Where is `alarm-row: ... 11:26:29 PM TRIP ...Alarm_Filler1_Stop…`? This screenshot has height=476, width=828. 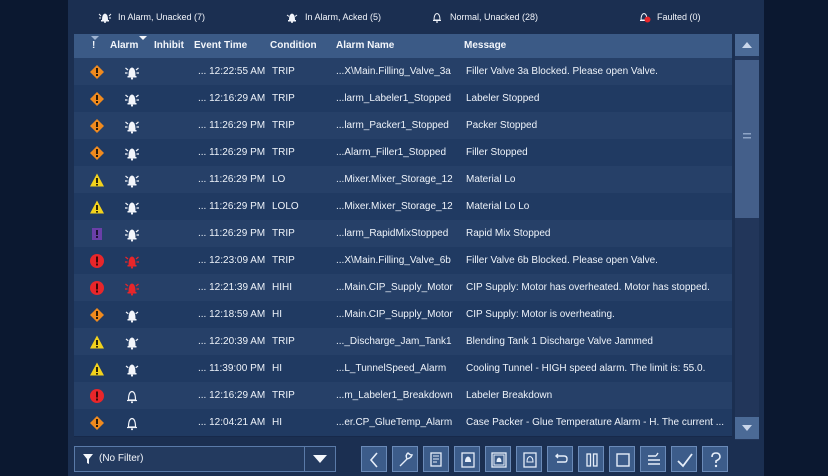
alarm-row: ... 11:26:29 PM TRIP ...Alarm_Filler1_Stop… is located at coordinates (403, 153).